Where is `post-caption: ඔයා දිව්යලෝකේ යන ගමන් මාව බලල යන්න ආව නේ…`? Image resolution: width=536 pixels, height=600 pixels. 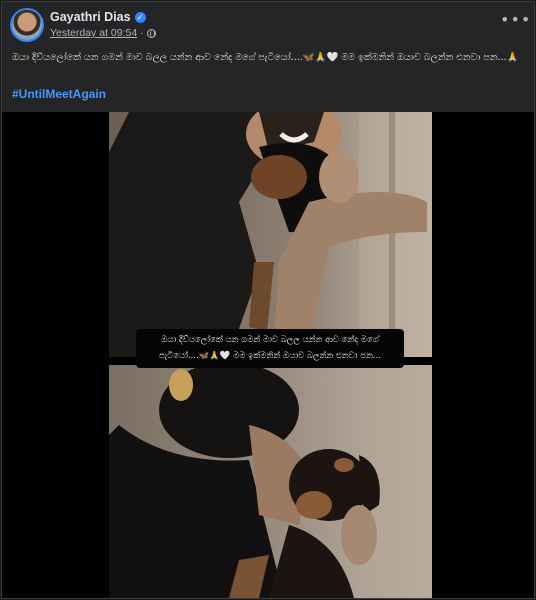
post-caption: ඔයා දිව්යලෝකේ යන ගමන් මාව බලල යන්න ආව නේ… is located at coordinates (265, 57).